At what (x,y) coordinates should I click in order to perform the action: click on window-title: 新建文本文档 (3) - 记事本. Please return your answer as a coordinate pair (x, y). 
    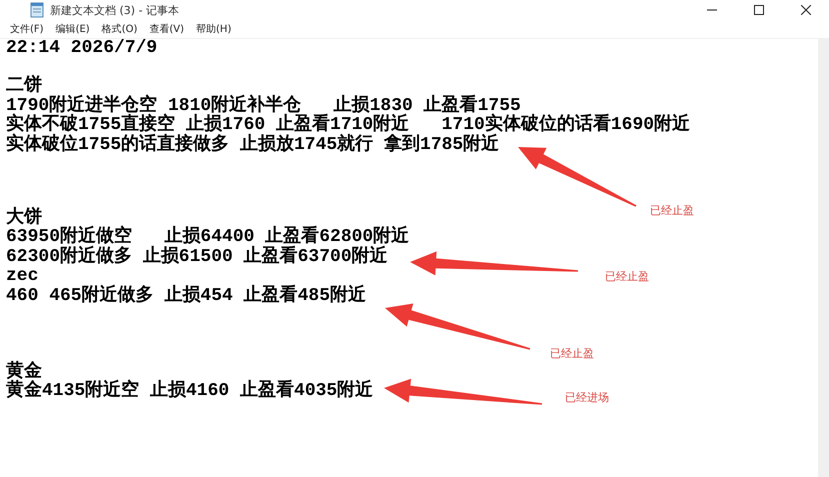
    Looking at the image, I should click on (115, 10).